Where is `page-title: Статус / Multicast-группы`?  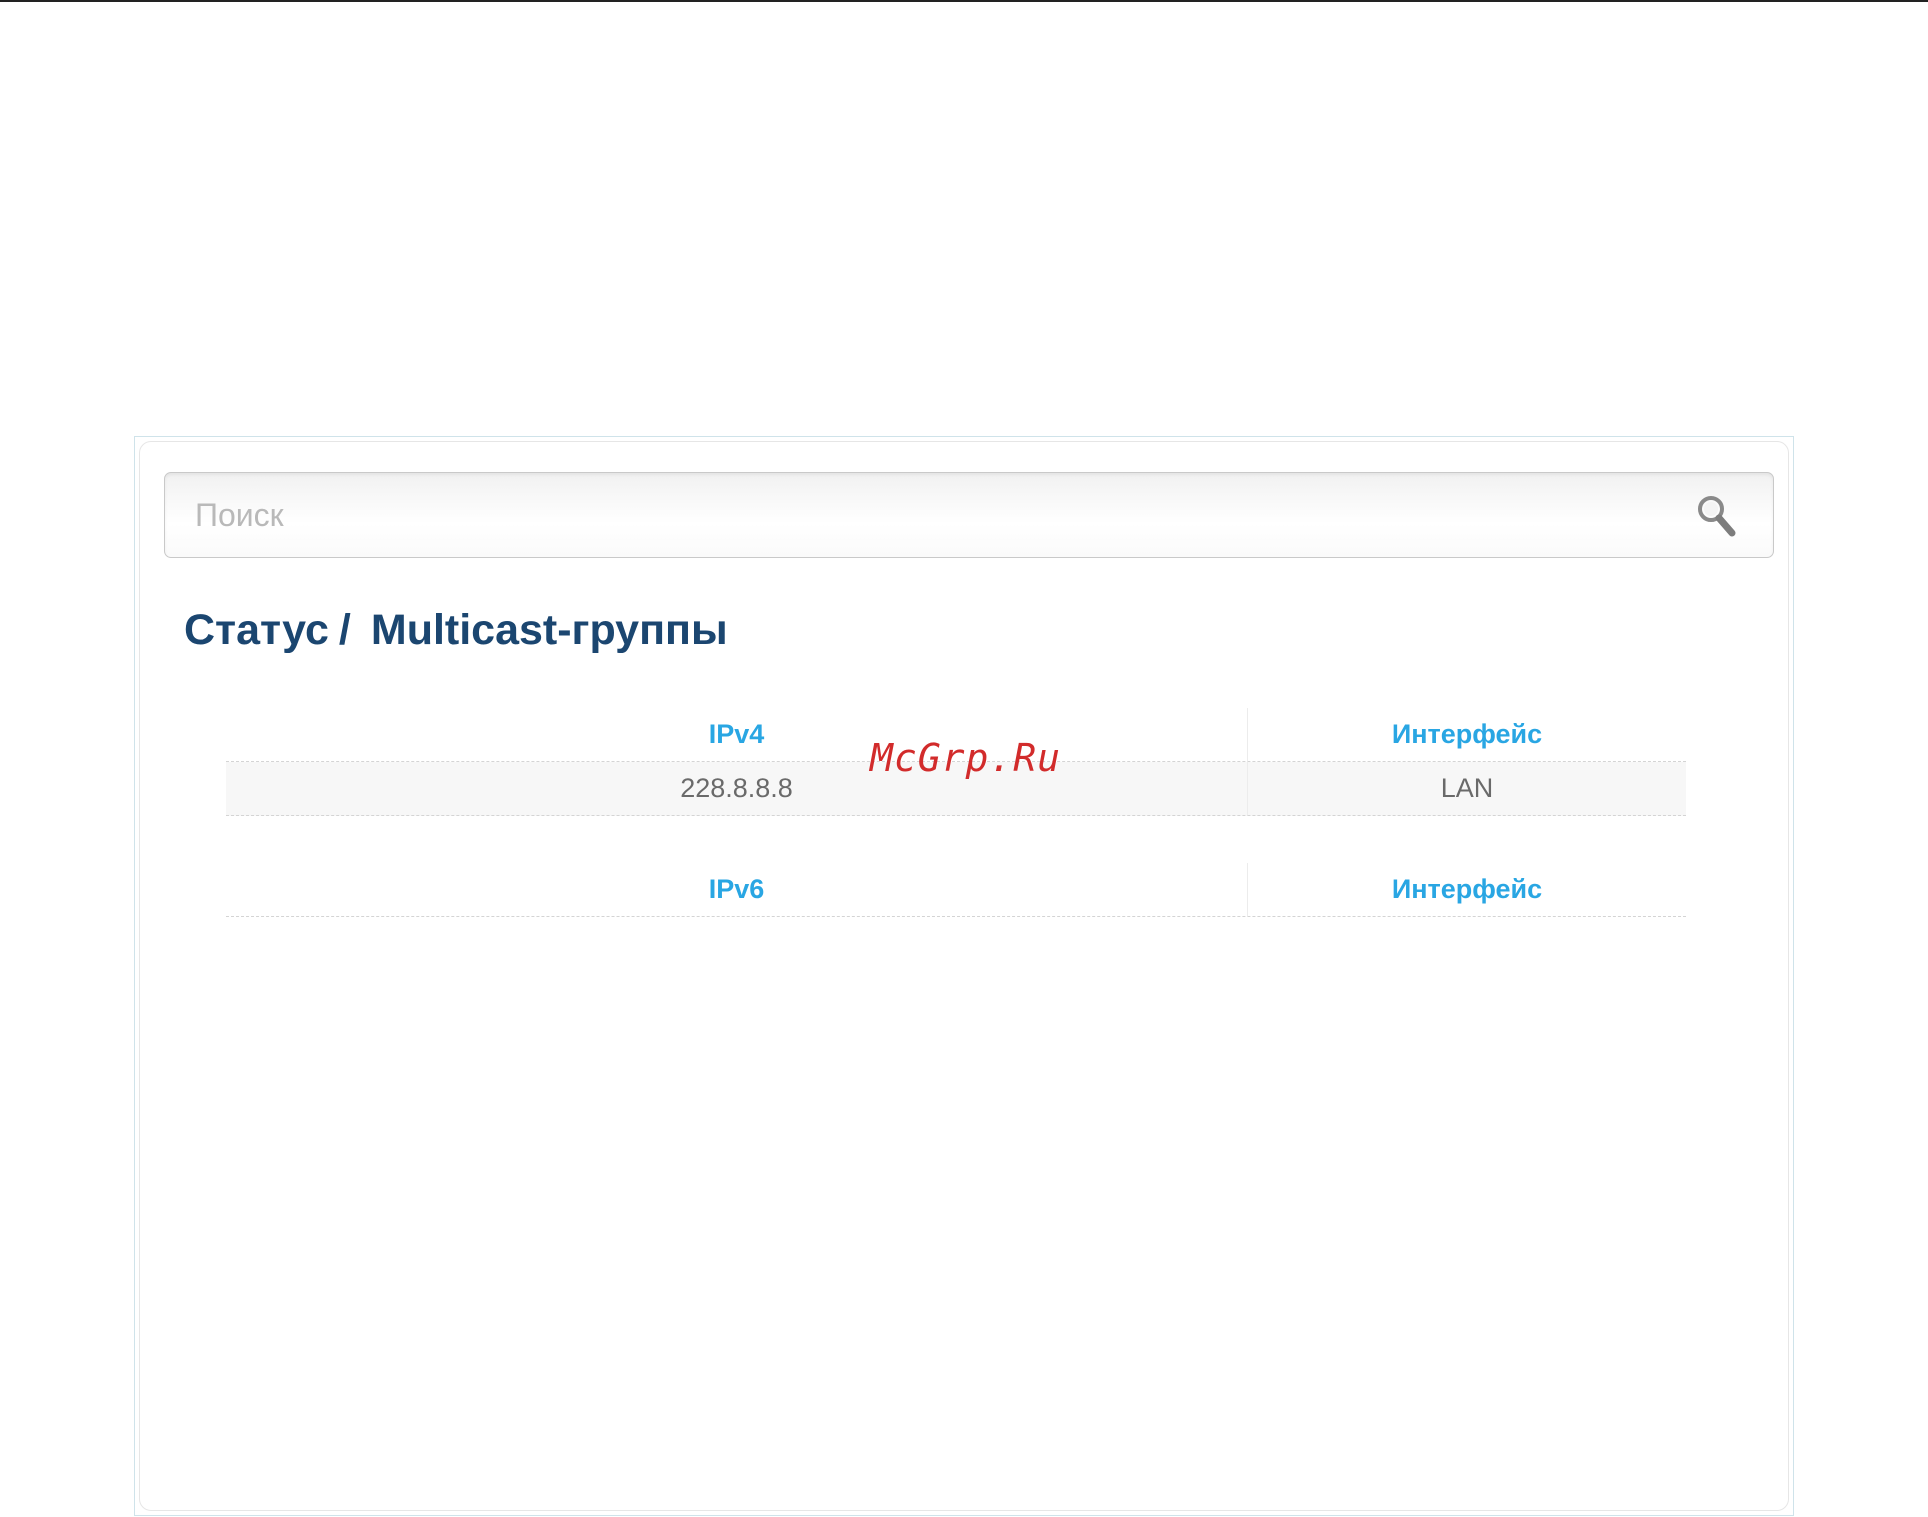
page-title: Статус / Multicast-группы is located at coordinates (456, 630).